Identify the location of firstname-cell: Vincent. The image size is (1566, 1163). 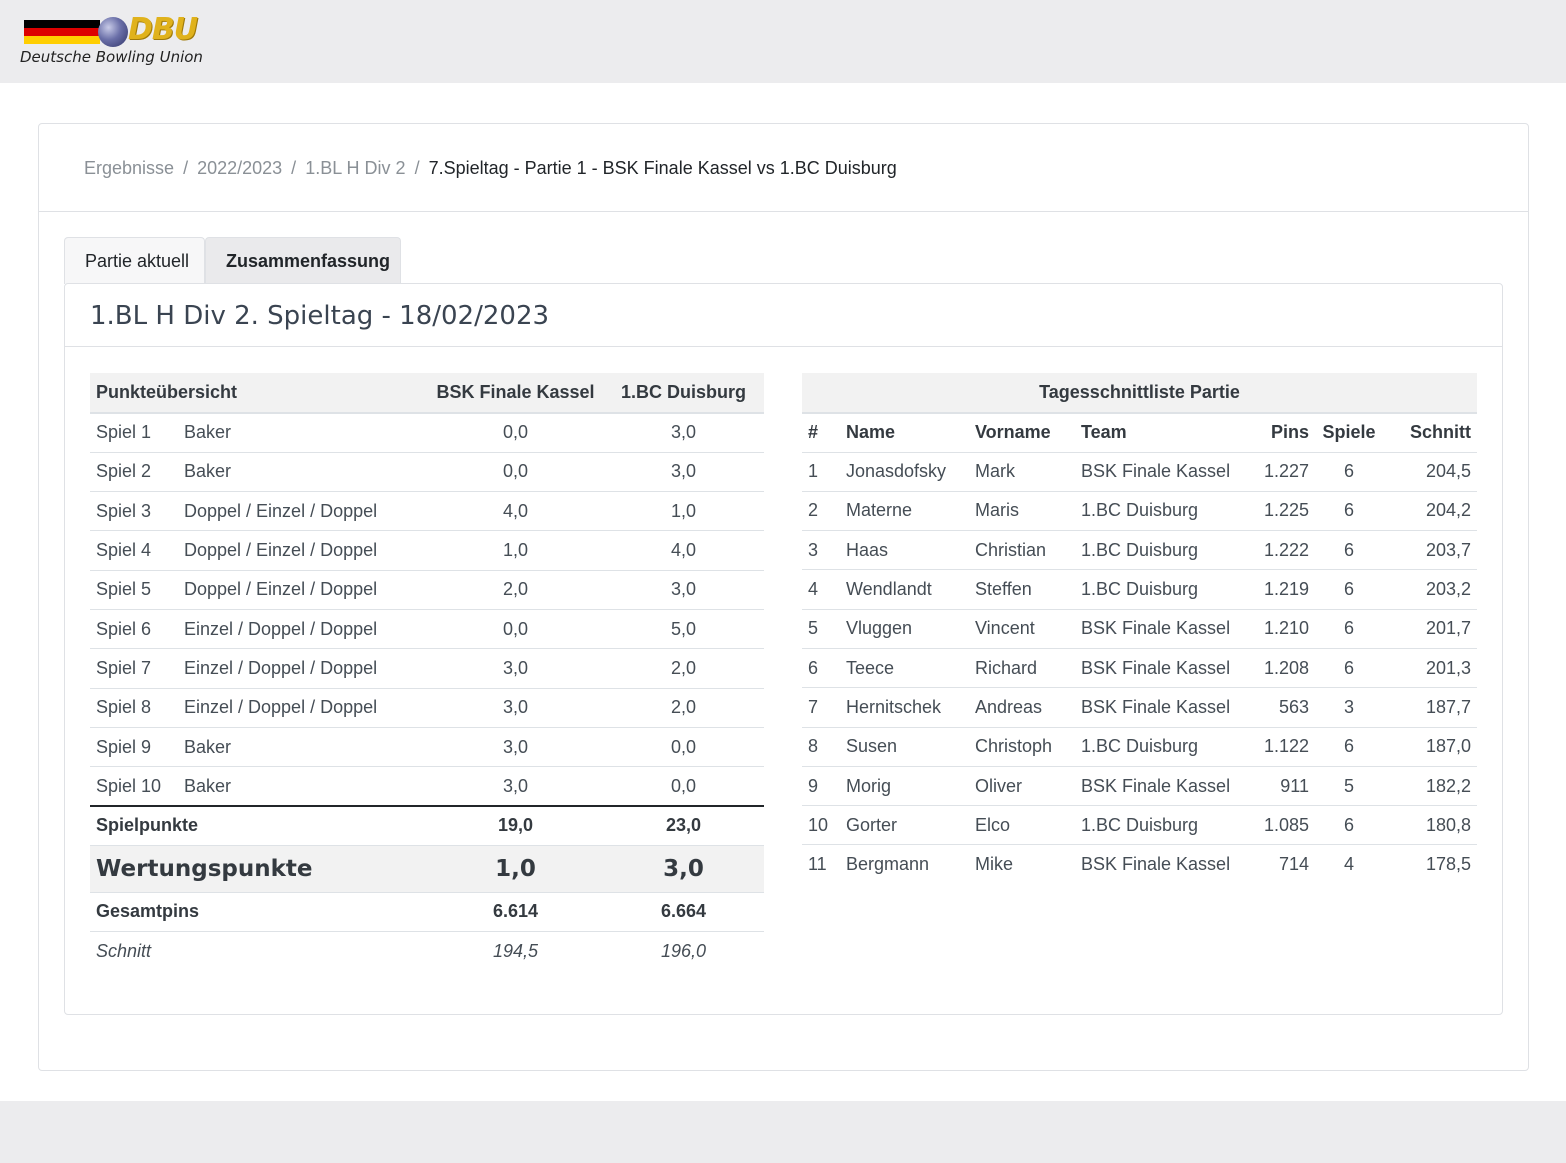
(1022, 628).